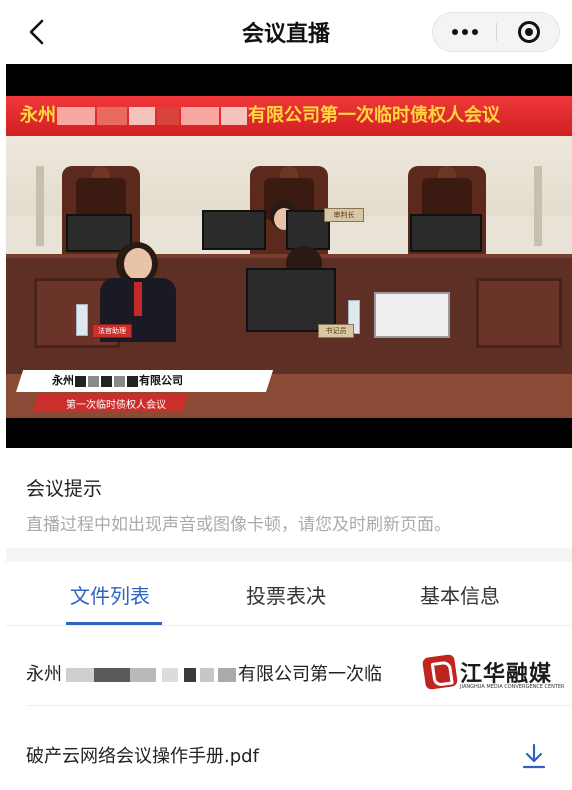  I want to click on tab-basic-info: 基本信息, so click(460, 594).